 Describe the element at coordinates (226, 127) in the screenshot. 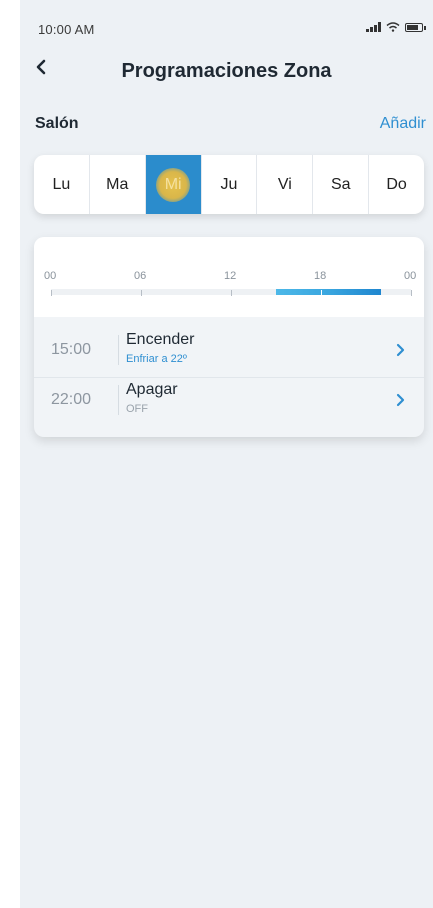

I see `zone-row: Salón Añadir` at that location.